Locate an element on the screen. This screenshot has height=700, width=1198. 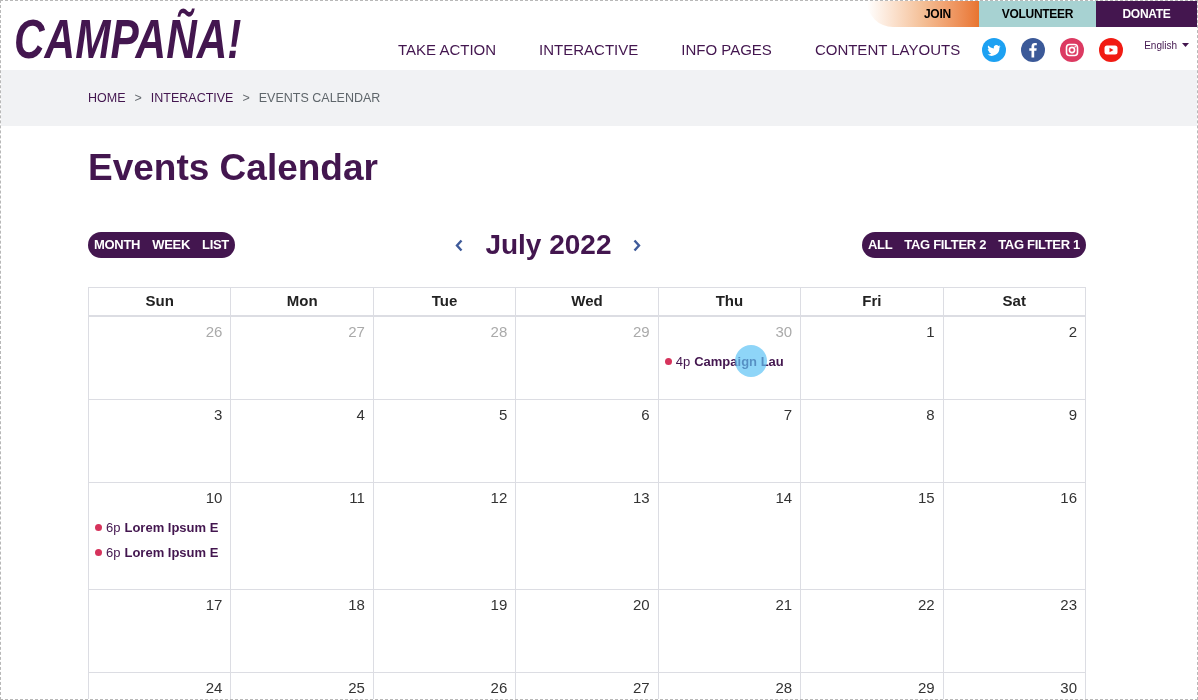
youtube-icon is located at coordinates (1111, 50).